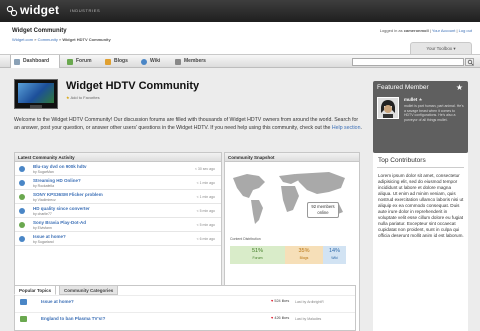 The image size is (480, 331). I want to click on avatar, so click(388, 108).